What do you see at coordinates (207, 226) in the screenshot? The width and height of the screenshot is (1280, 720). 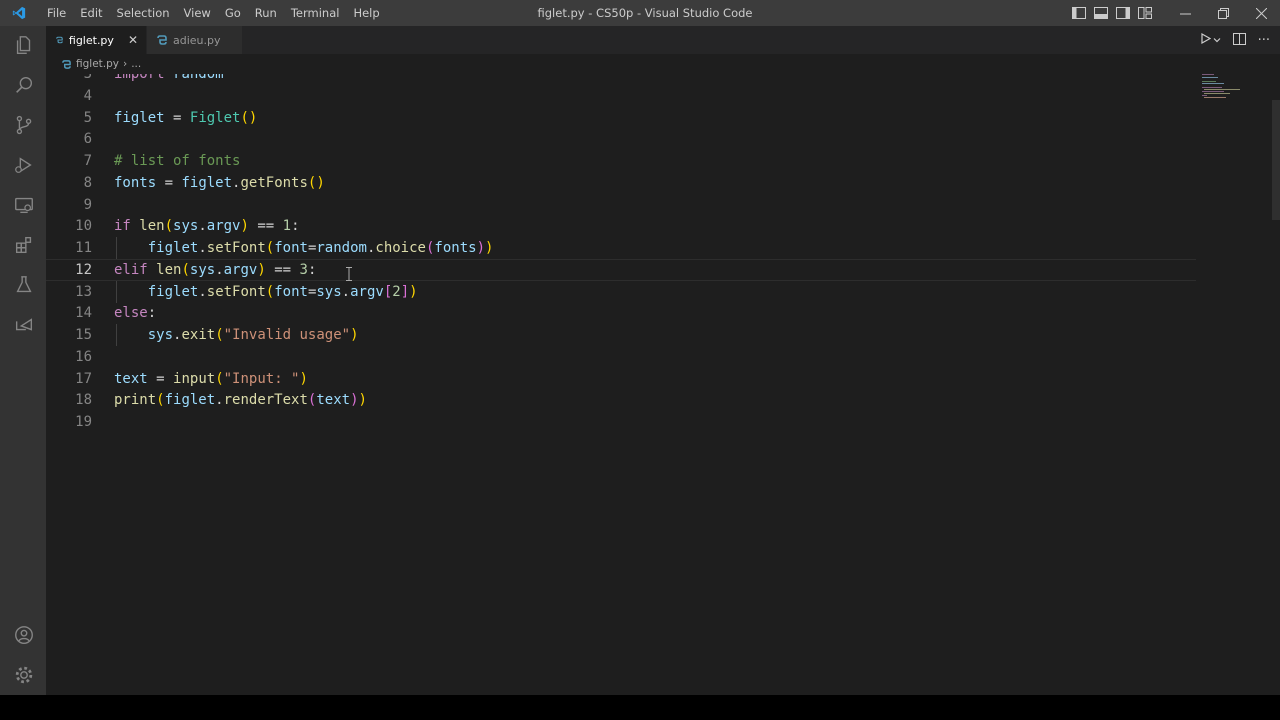 I see `code-text: if len(sys.argv) == 1:` at bounding box center [207, 226].